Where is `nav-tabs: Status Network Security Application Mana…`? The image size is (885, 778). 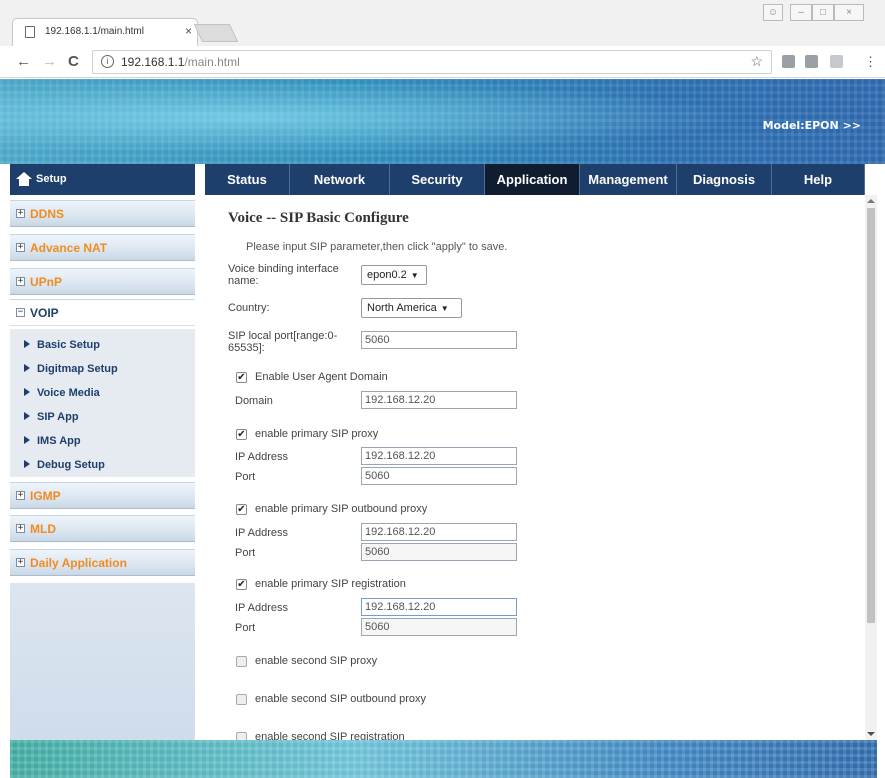
nav-tabs: Status Network Security Application Mana… is located at coordinates (535, 179).